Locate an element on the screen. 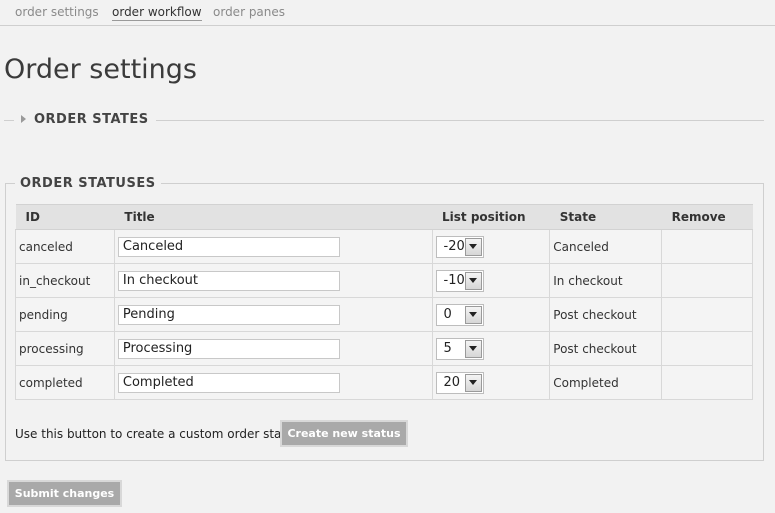  list-position-value: -10 is located at coordinates (454, 280).